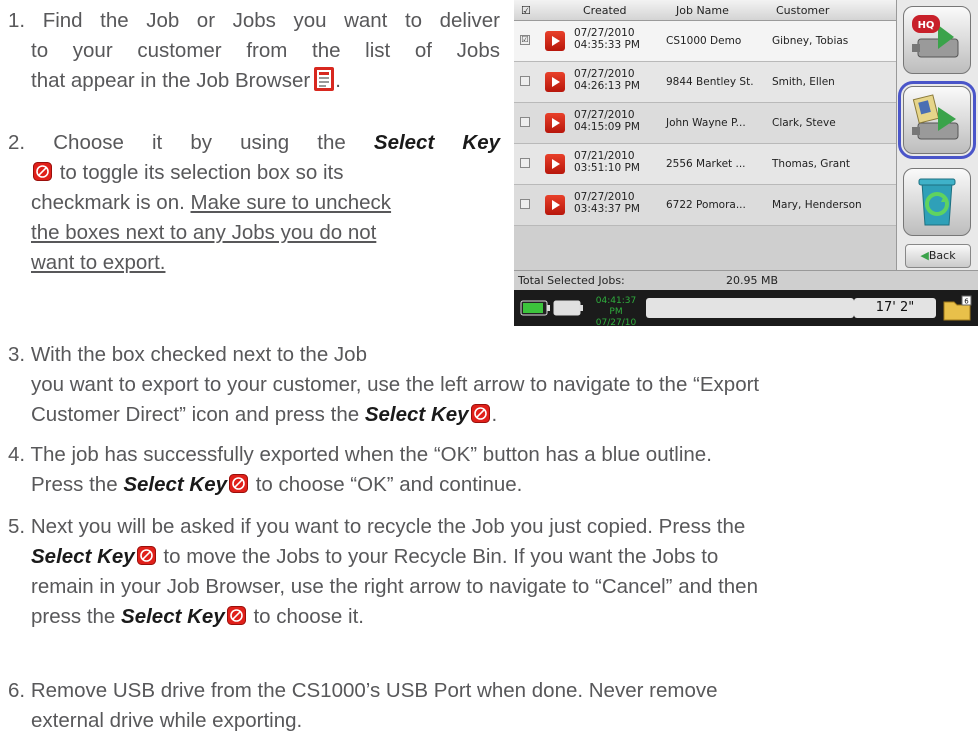  What do you see at coordinates (926, 25) in the screenshot?
I see `svg-text: HQ` at bounding box center [926, 25].